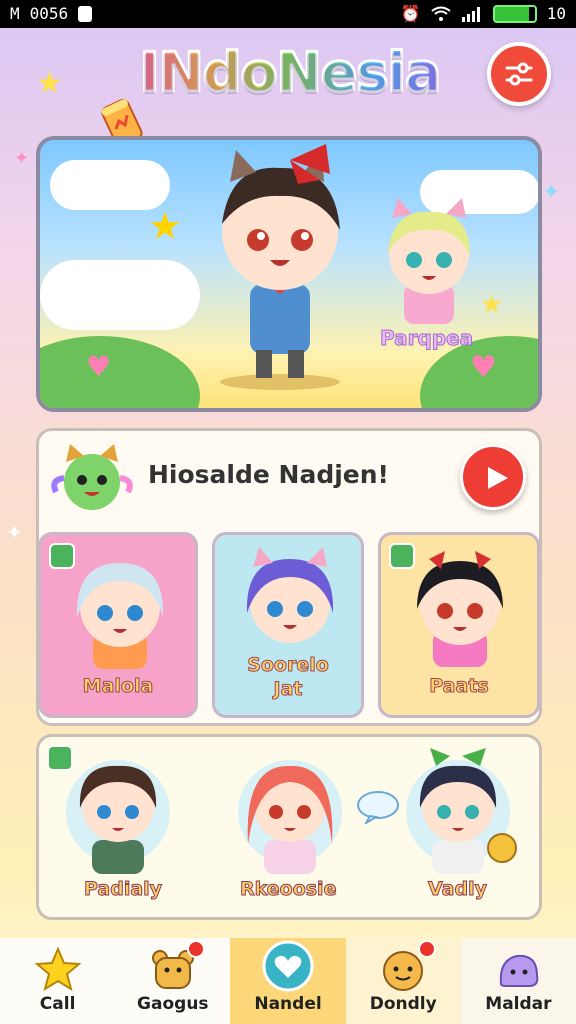 This screenshot has width=576, height=1024. What do you see at coordinates (556, 13) in the screenshot?
I see `status-right-text: 10` at bounding box center [556, 13].